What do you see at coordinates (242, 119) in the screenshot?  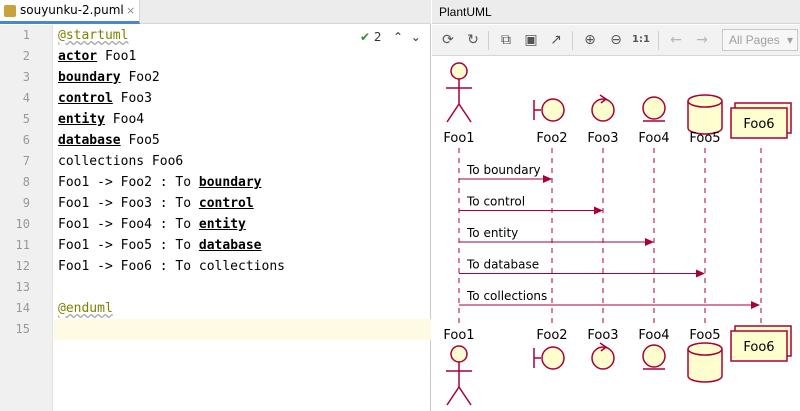 I see `code-line: entity Foo4` at bounding box center [242, 119].